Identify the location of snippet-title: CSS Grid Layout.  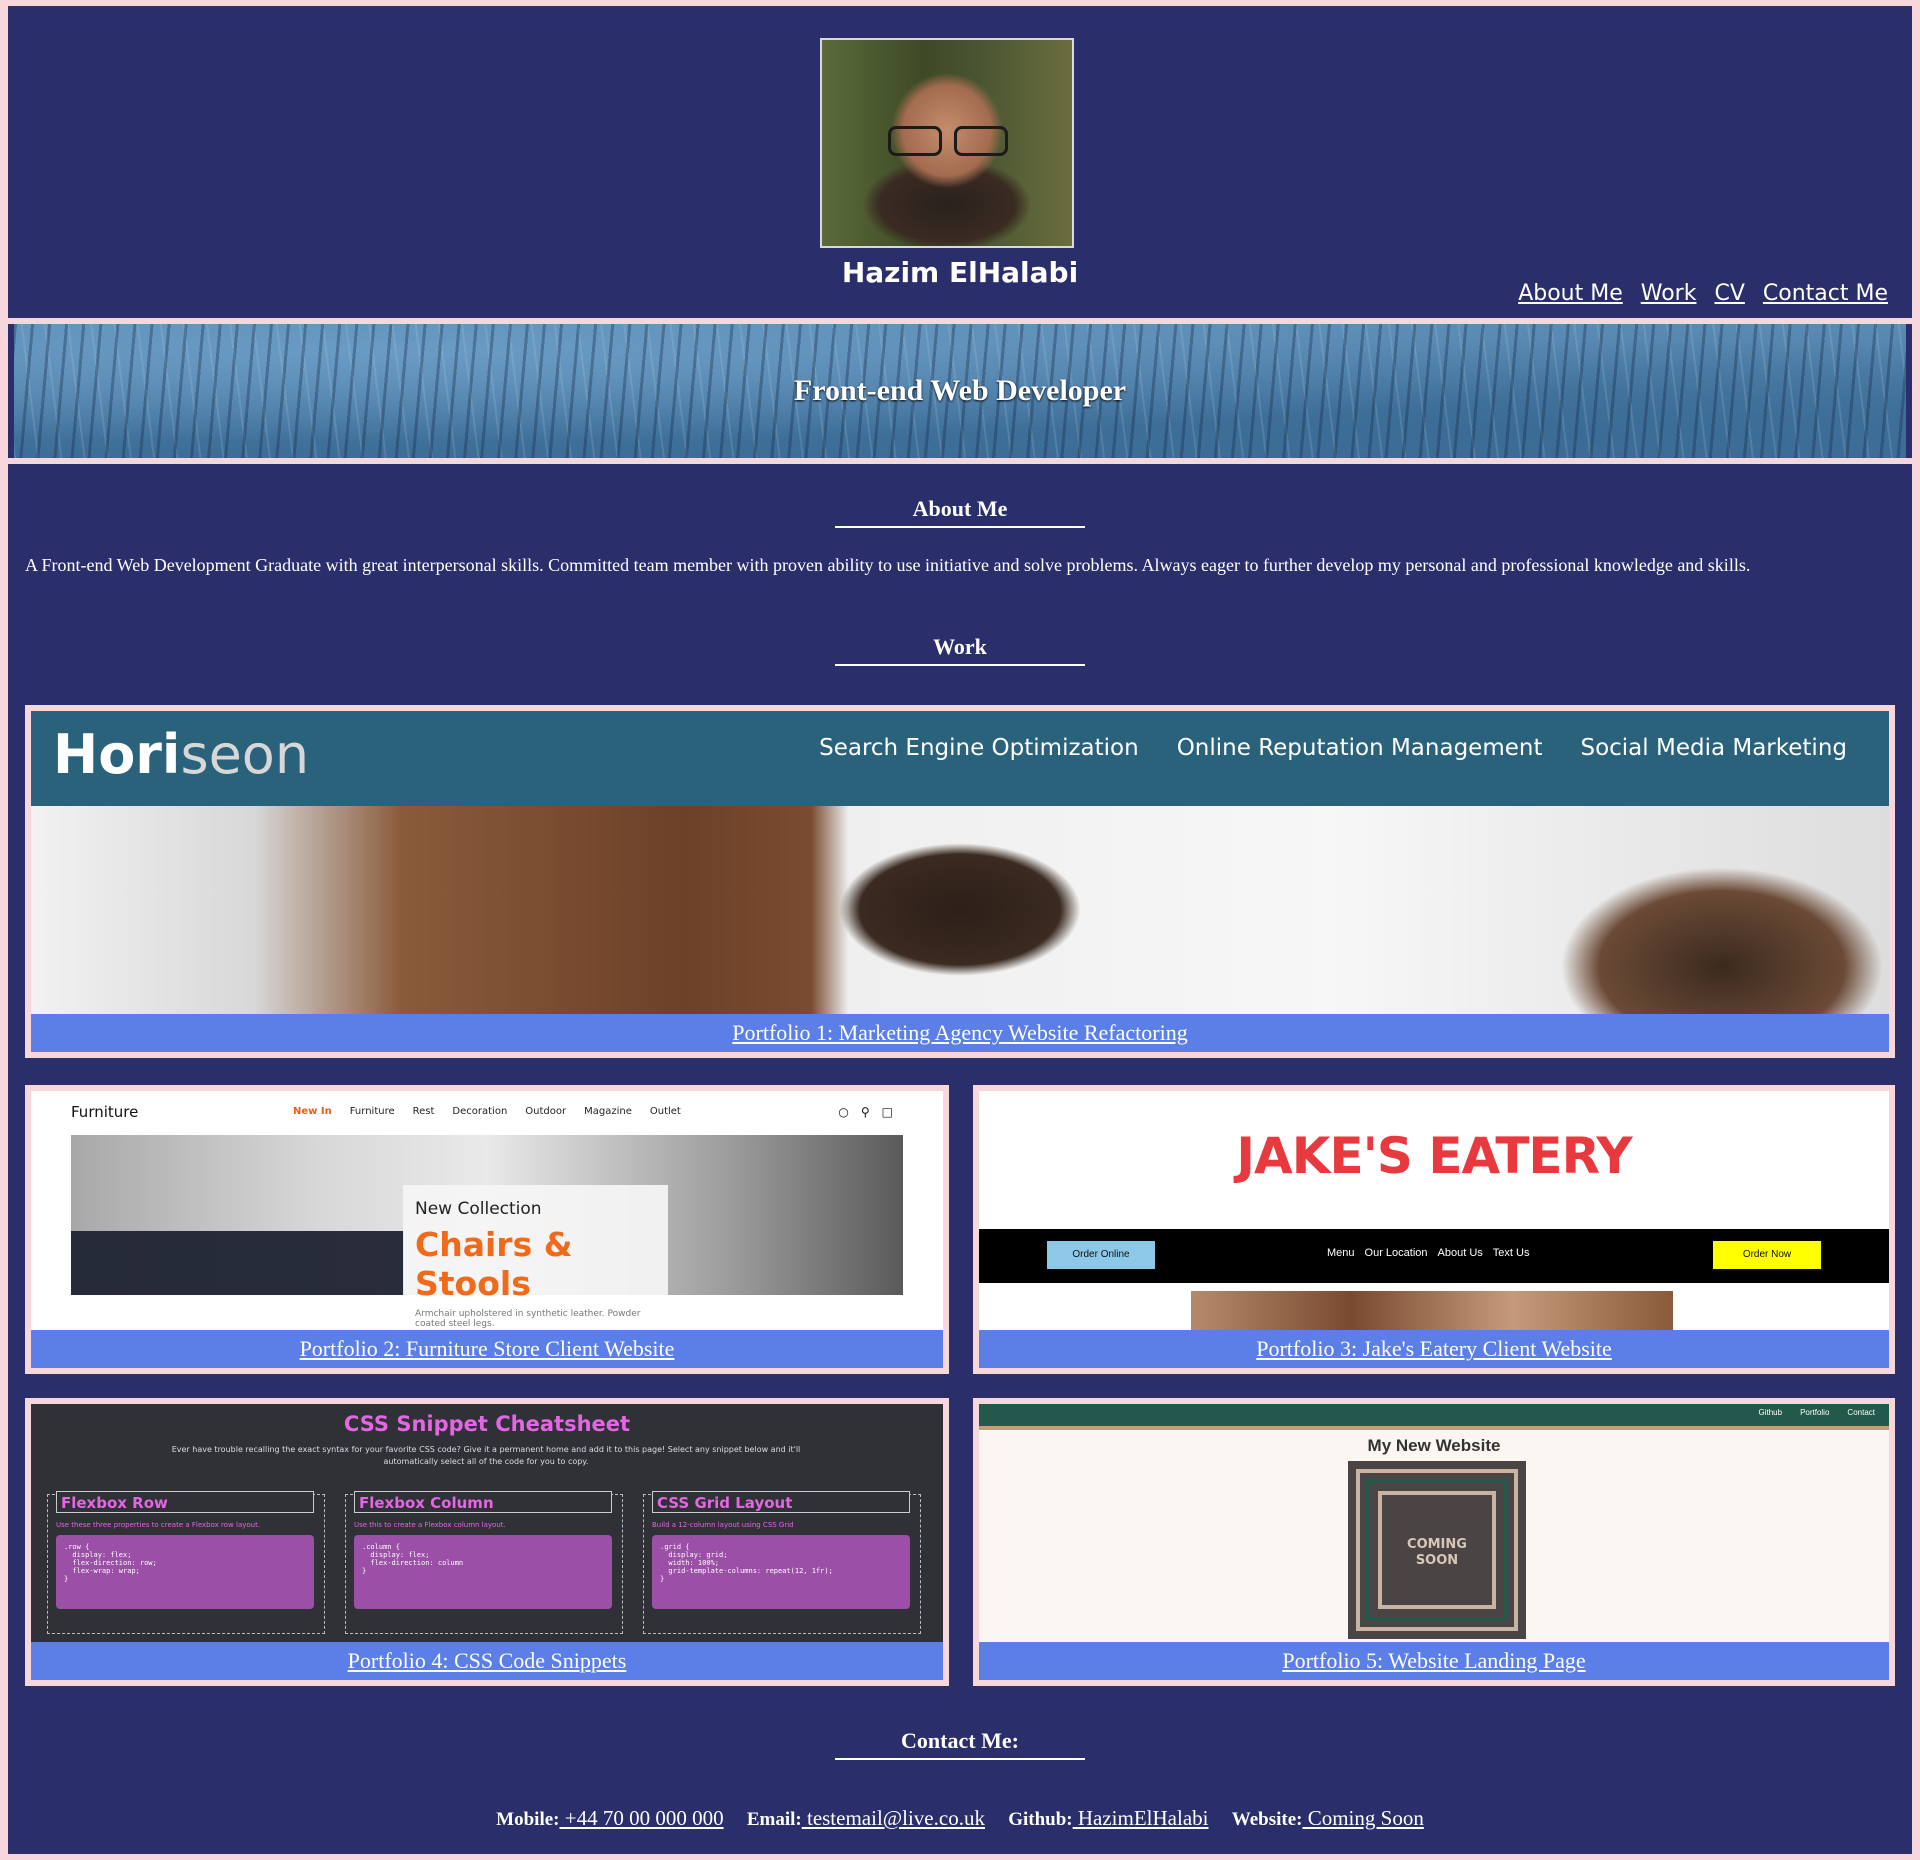
(781, 1502).